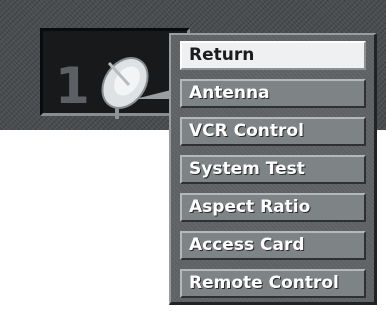 This screenshot has width=386, height=311. I want to click on menu-item-vcr-control: VCR Control, so click(273, 131).